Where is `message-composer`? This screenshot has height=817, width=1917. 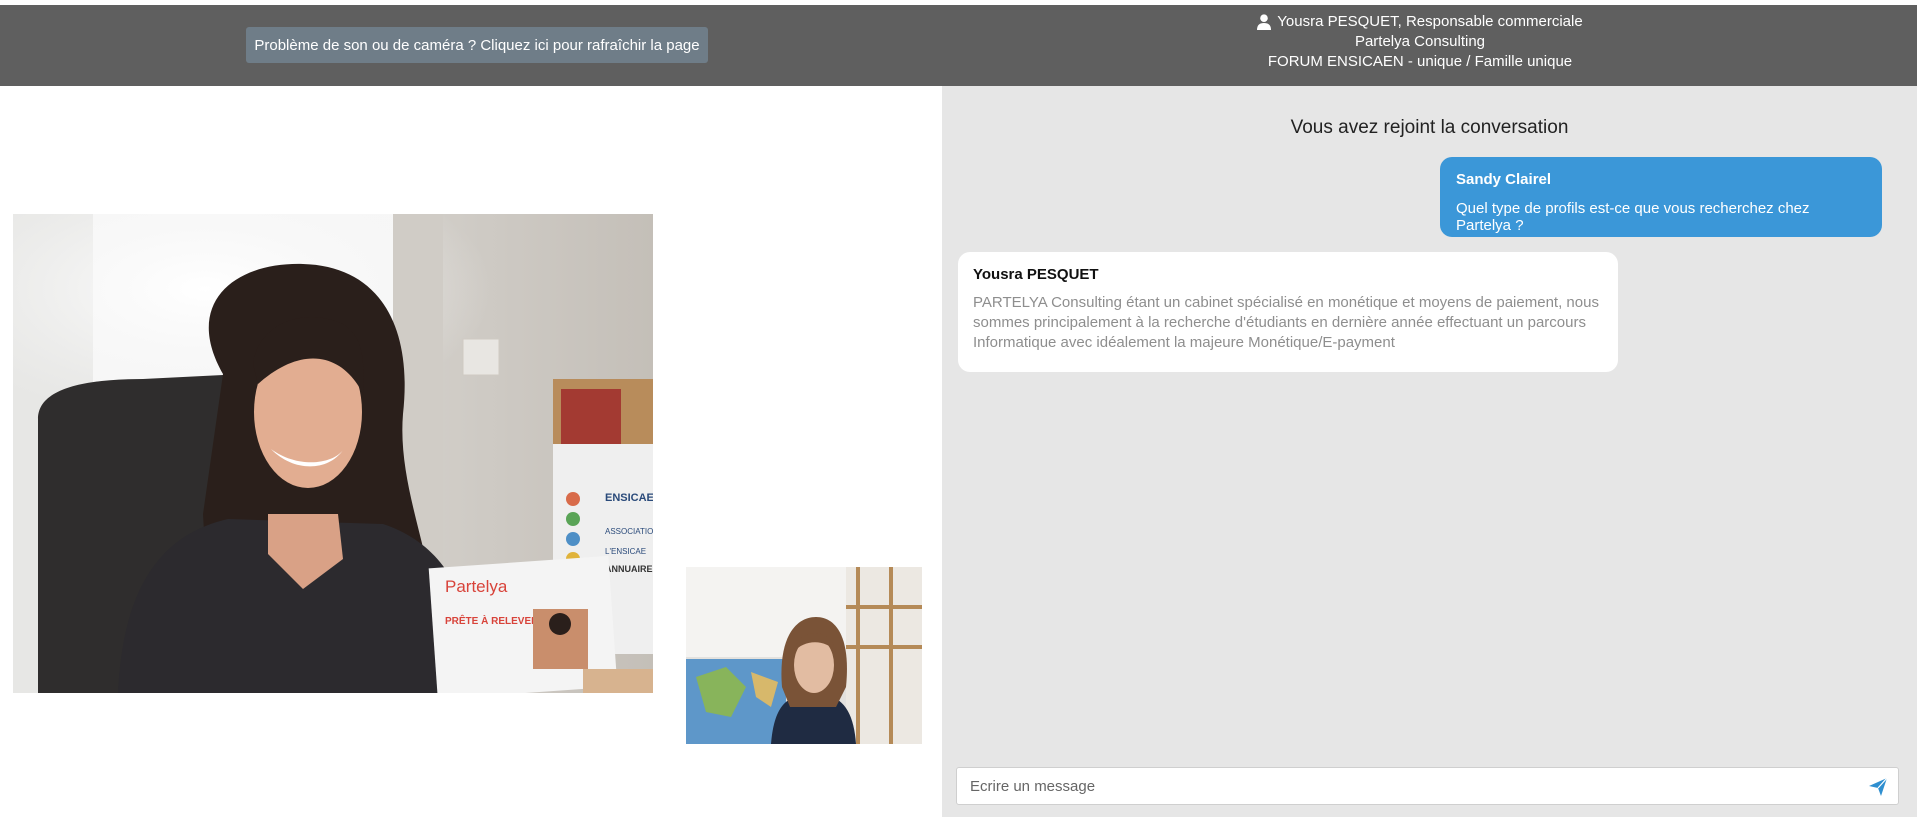 message-composer is located at coordinates (1427, 786).